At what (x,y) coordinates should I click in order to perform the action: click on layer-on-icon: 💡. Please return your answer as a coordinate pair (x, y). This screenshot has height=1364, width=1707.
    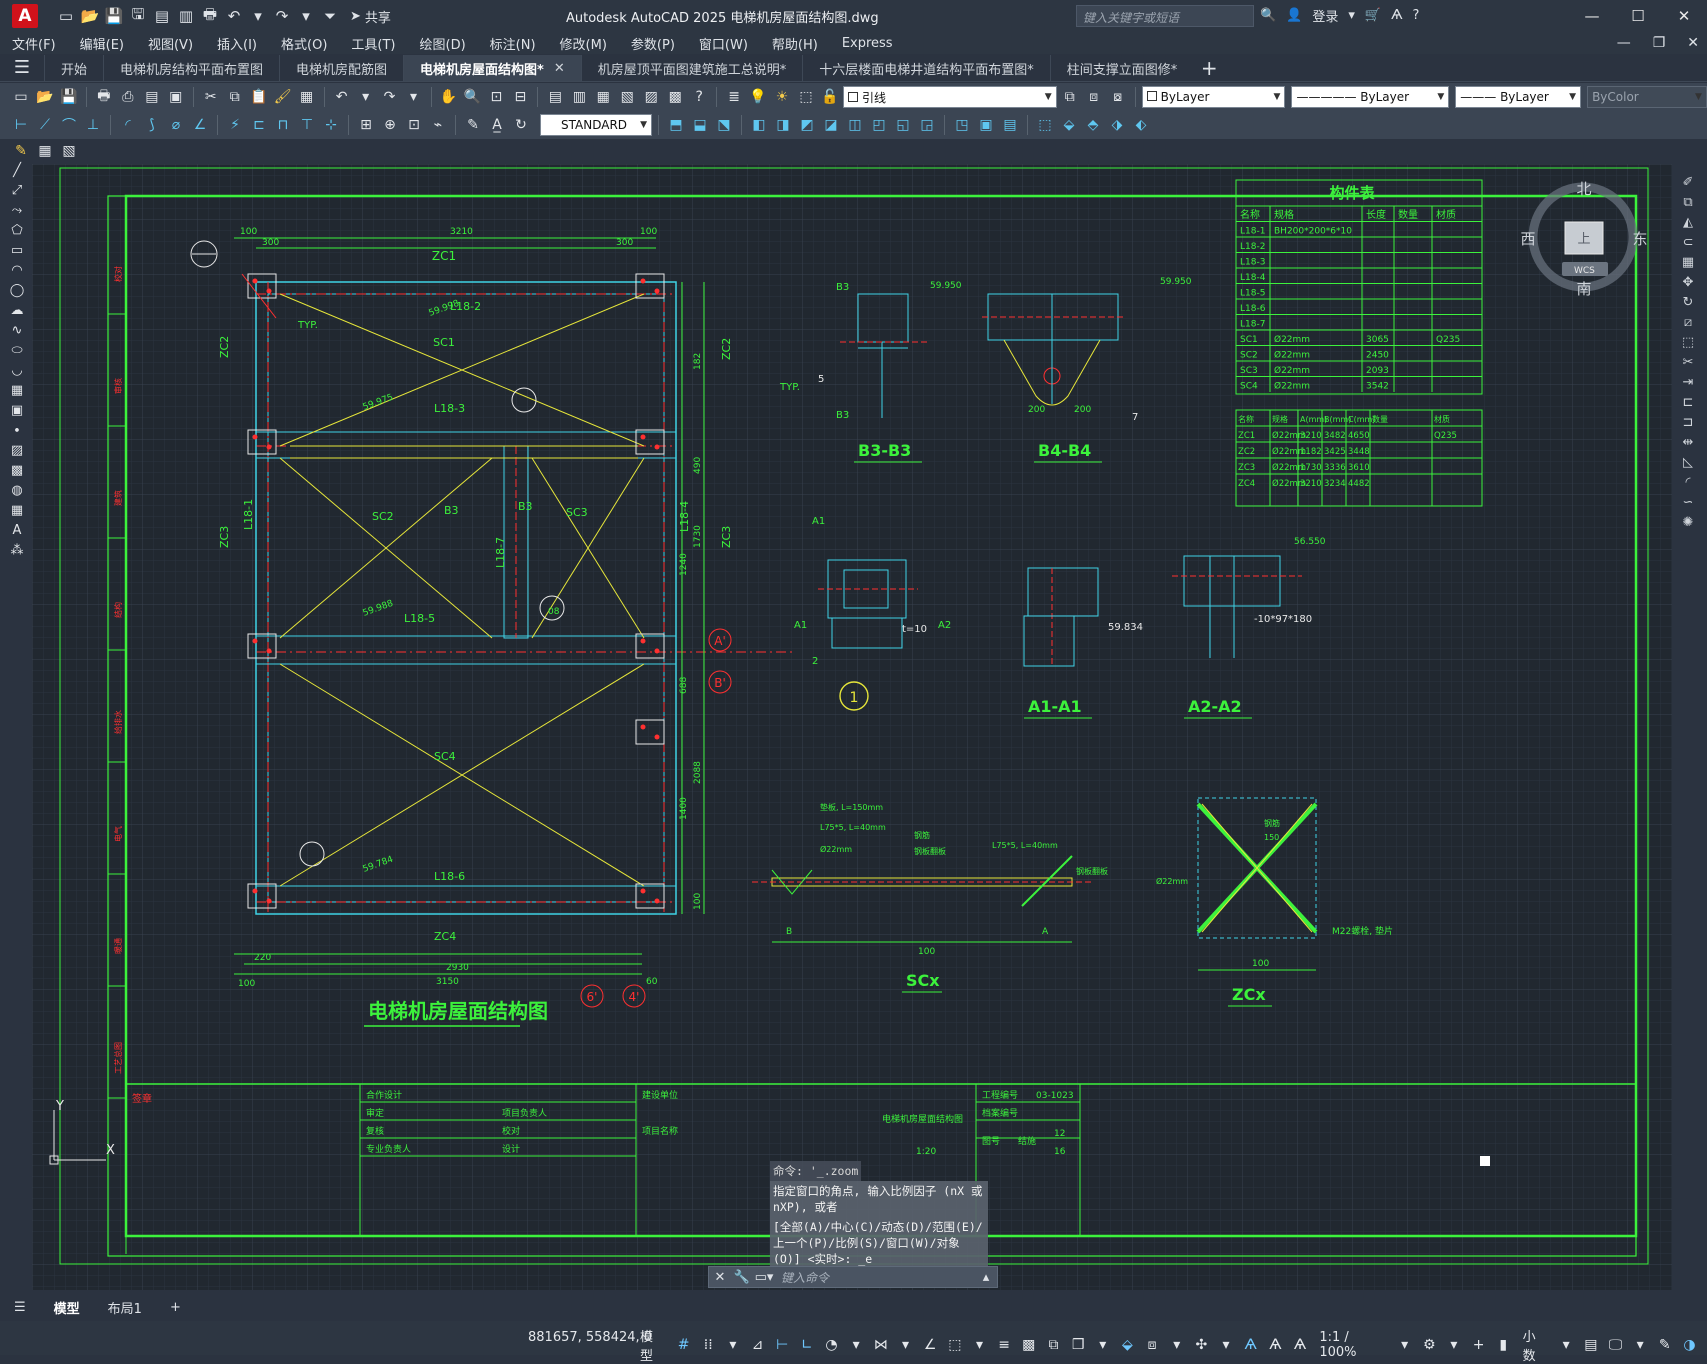
    Looking at the image, I should click on (758, 97).